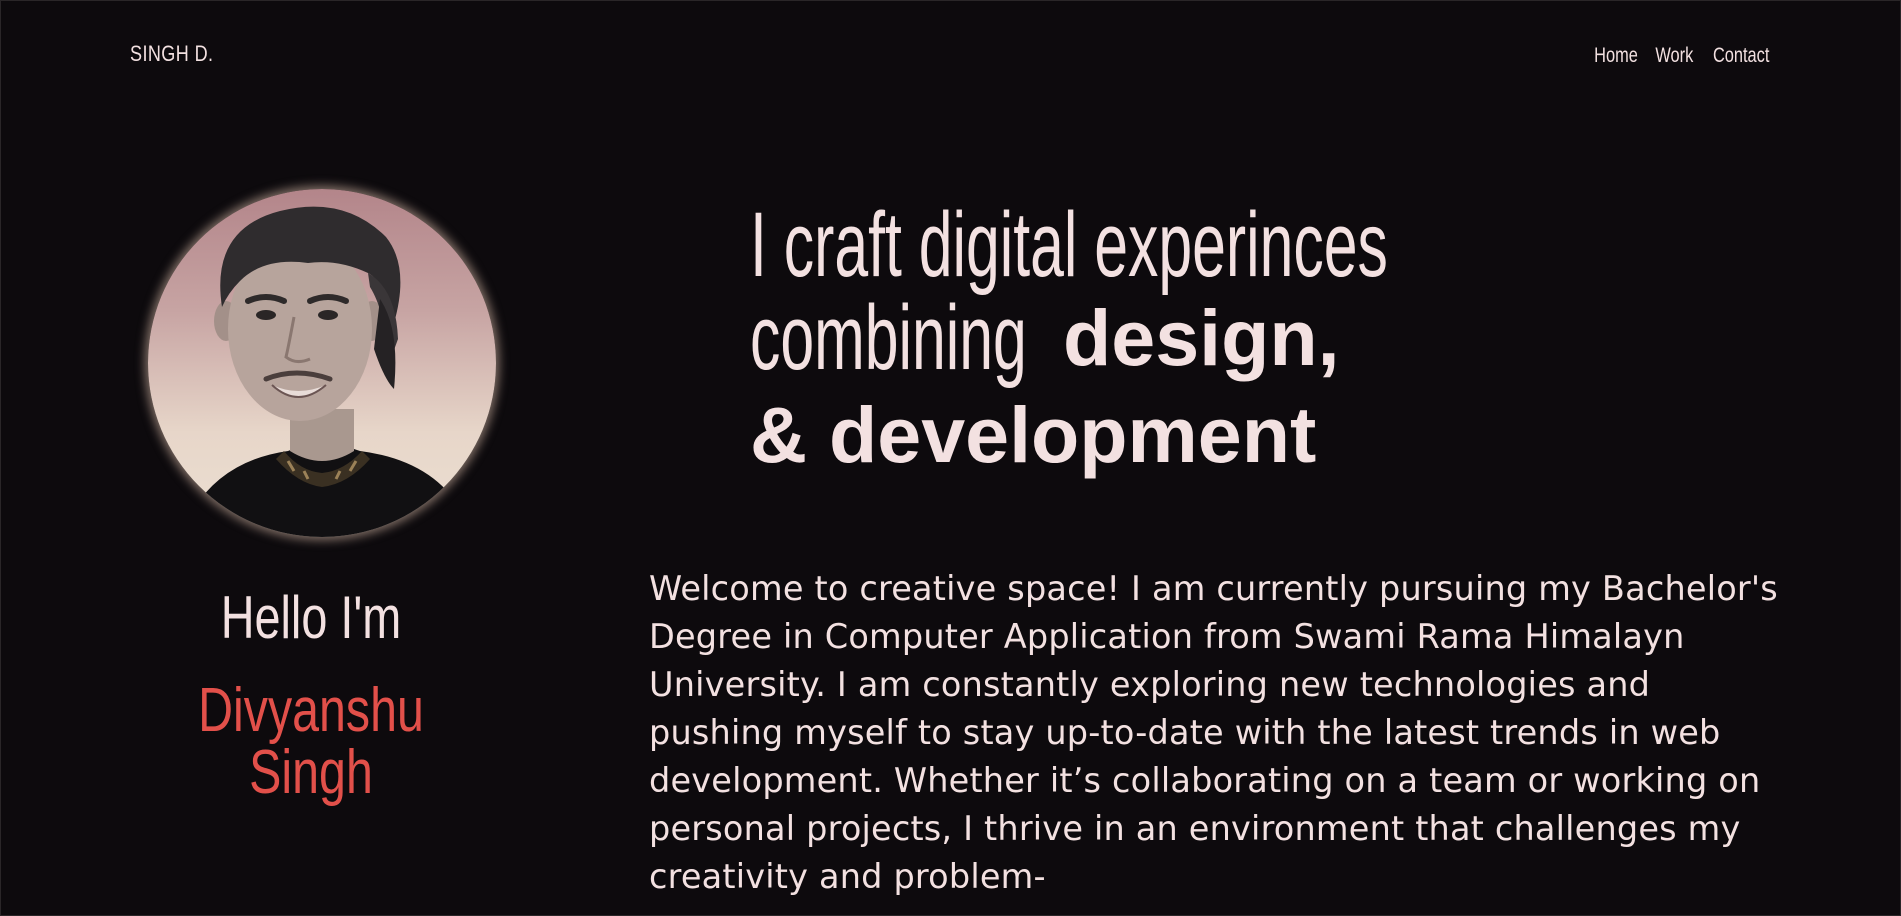 This screenshot has width=1901, height=916. Describe the element at coordinates (1069, 245) in the screenshot. I see `hero-line-1-text: I craft digital experinces` at that location.